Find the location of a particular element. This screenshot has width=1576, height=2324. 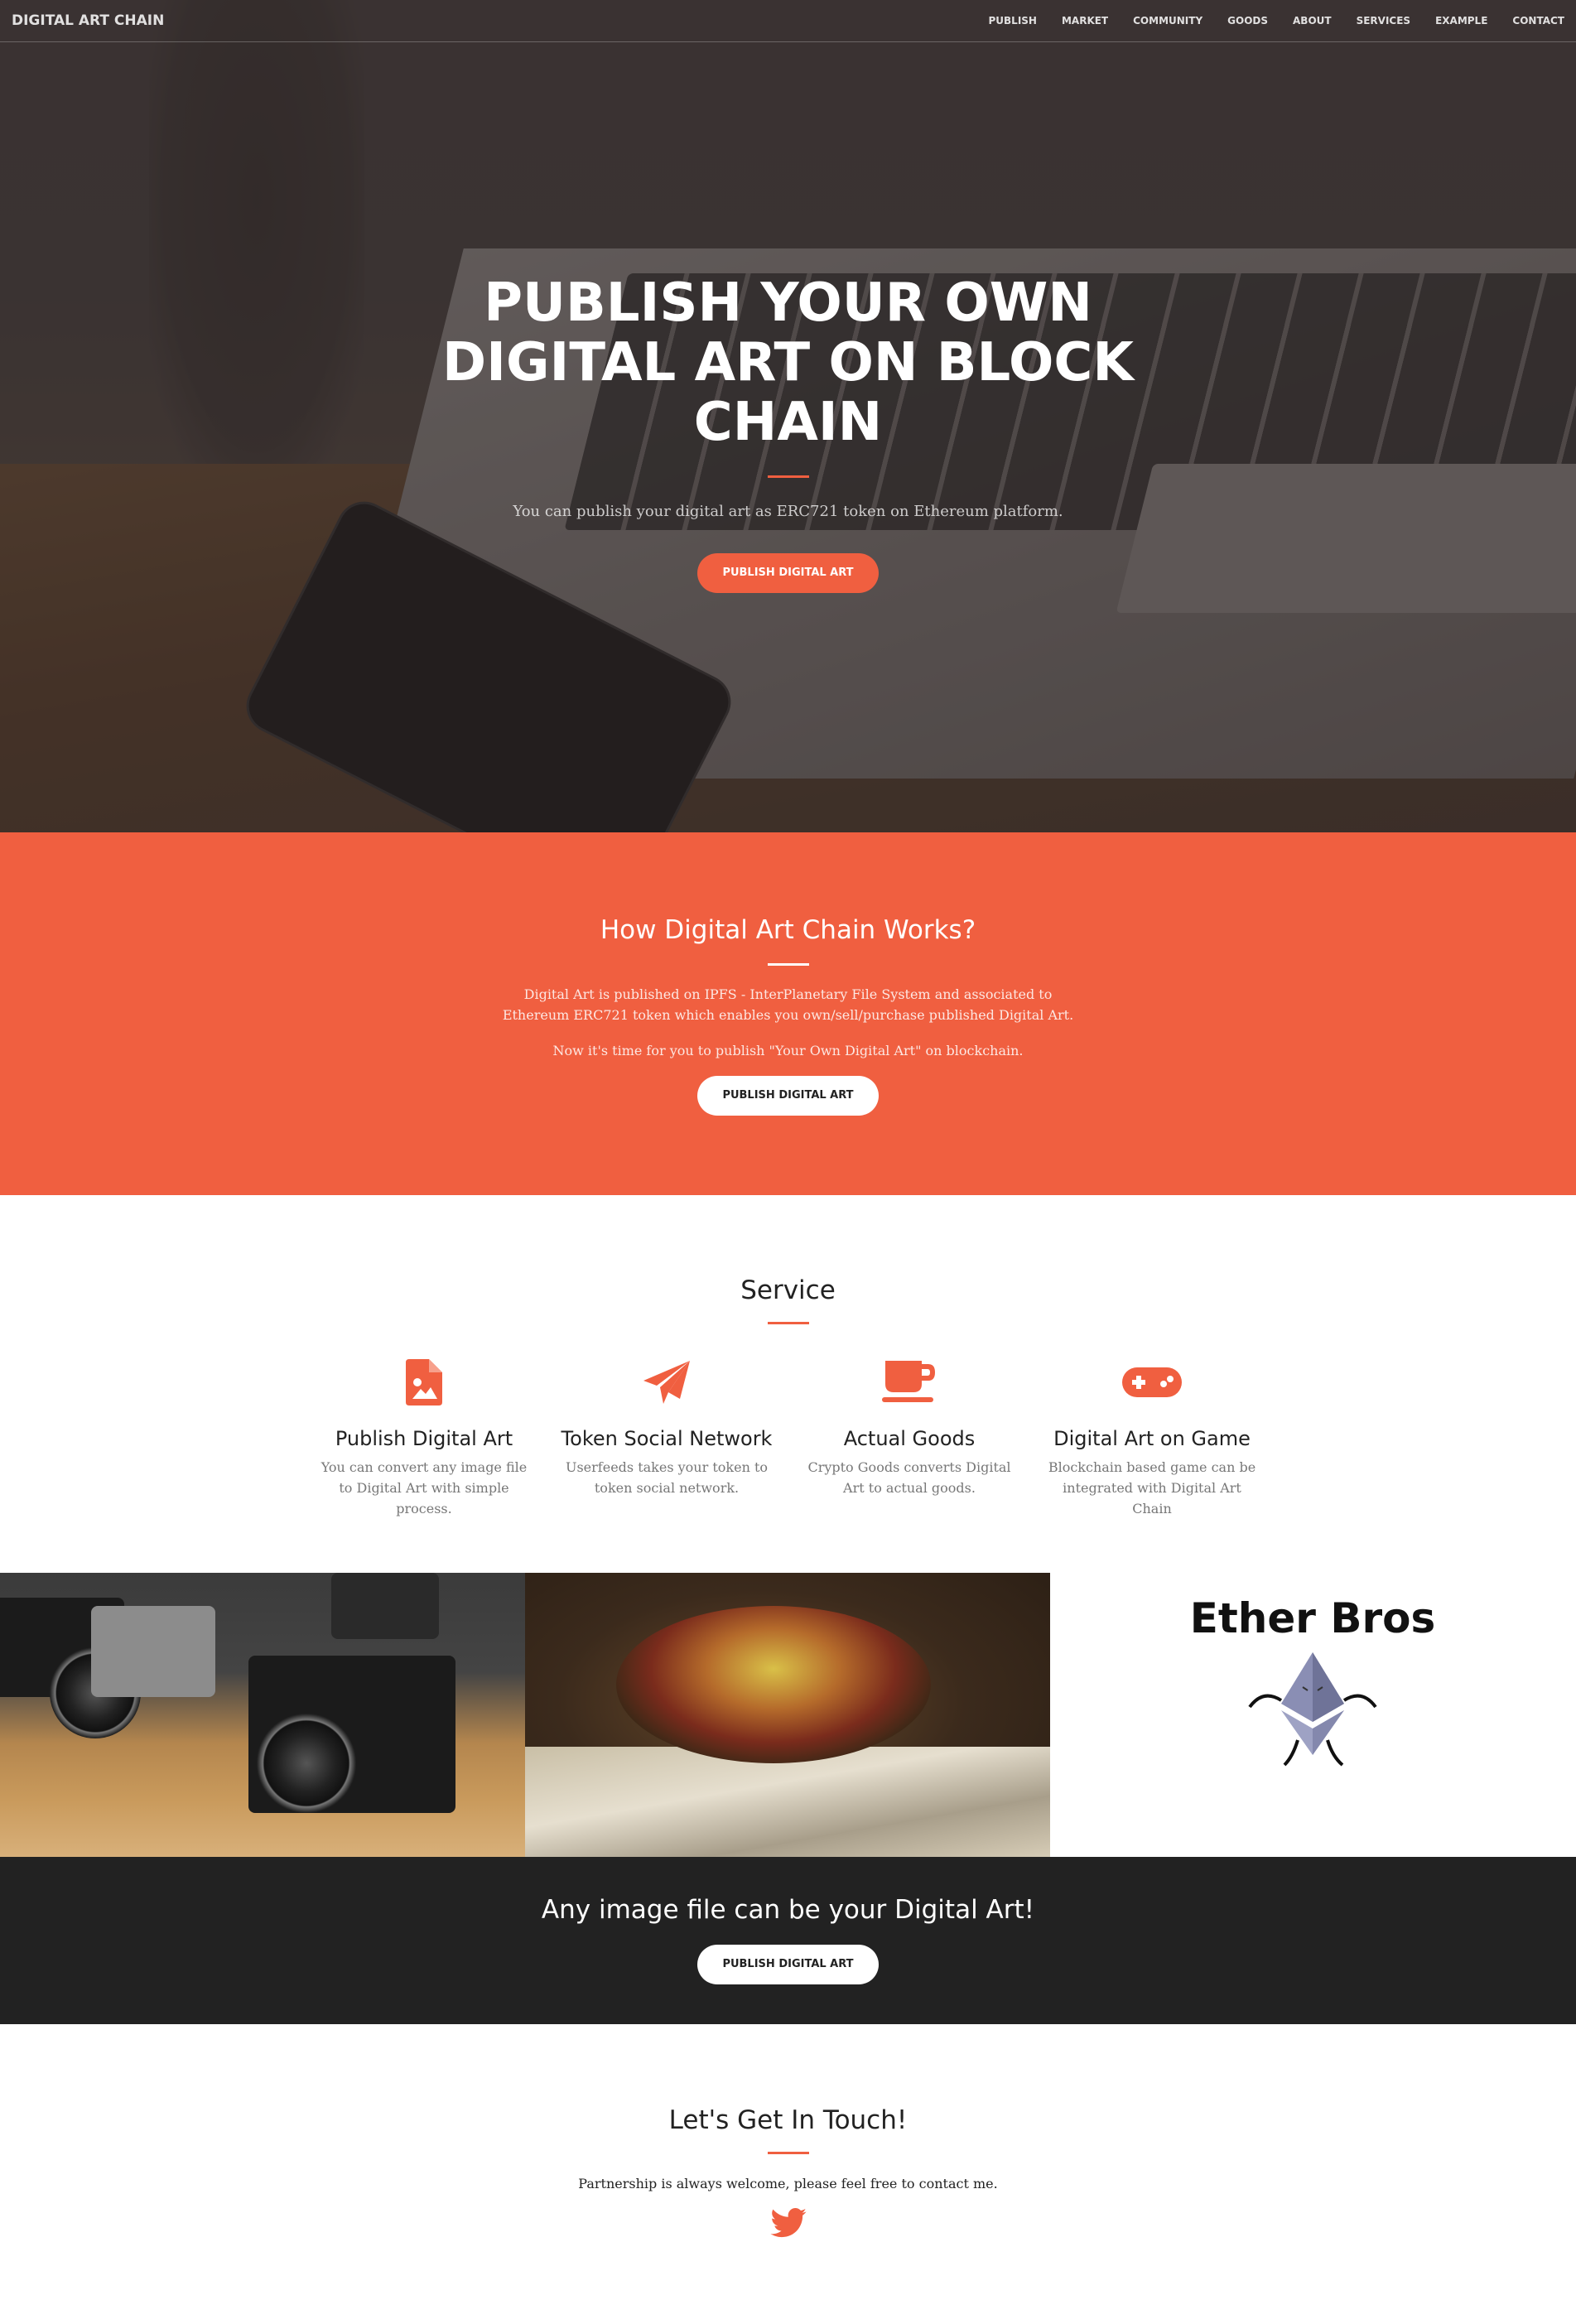

service-title: Token Social Network is located at coordinates (667, 1438).